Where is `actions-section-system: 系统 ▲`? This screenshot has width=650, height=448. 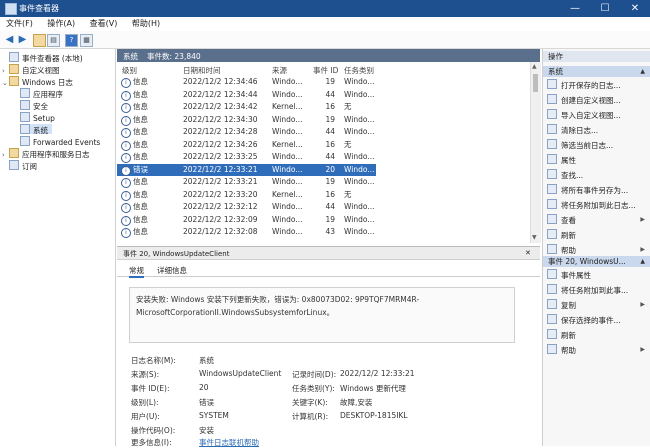 actions-section-system: 系统 ▲ is located at coordinates (596, 71).